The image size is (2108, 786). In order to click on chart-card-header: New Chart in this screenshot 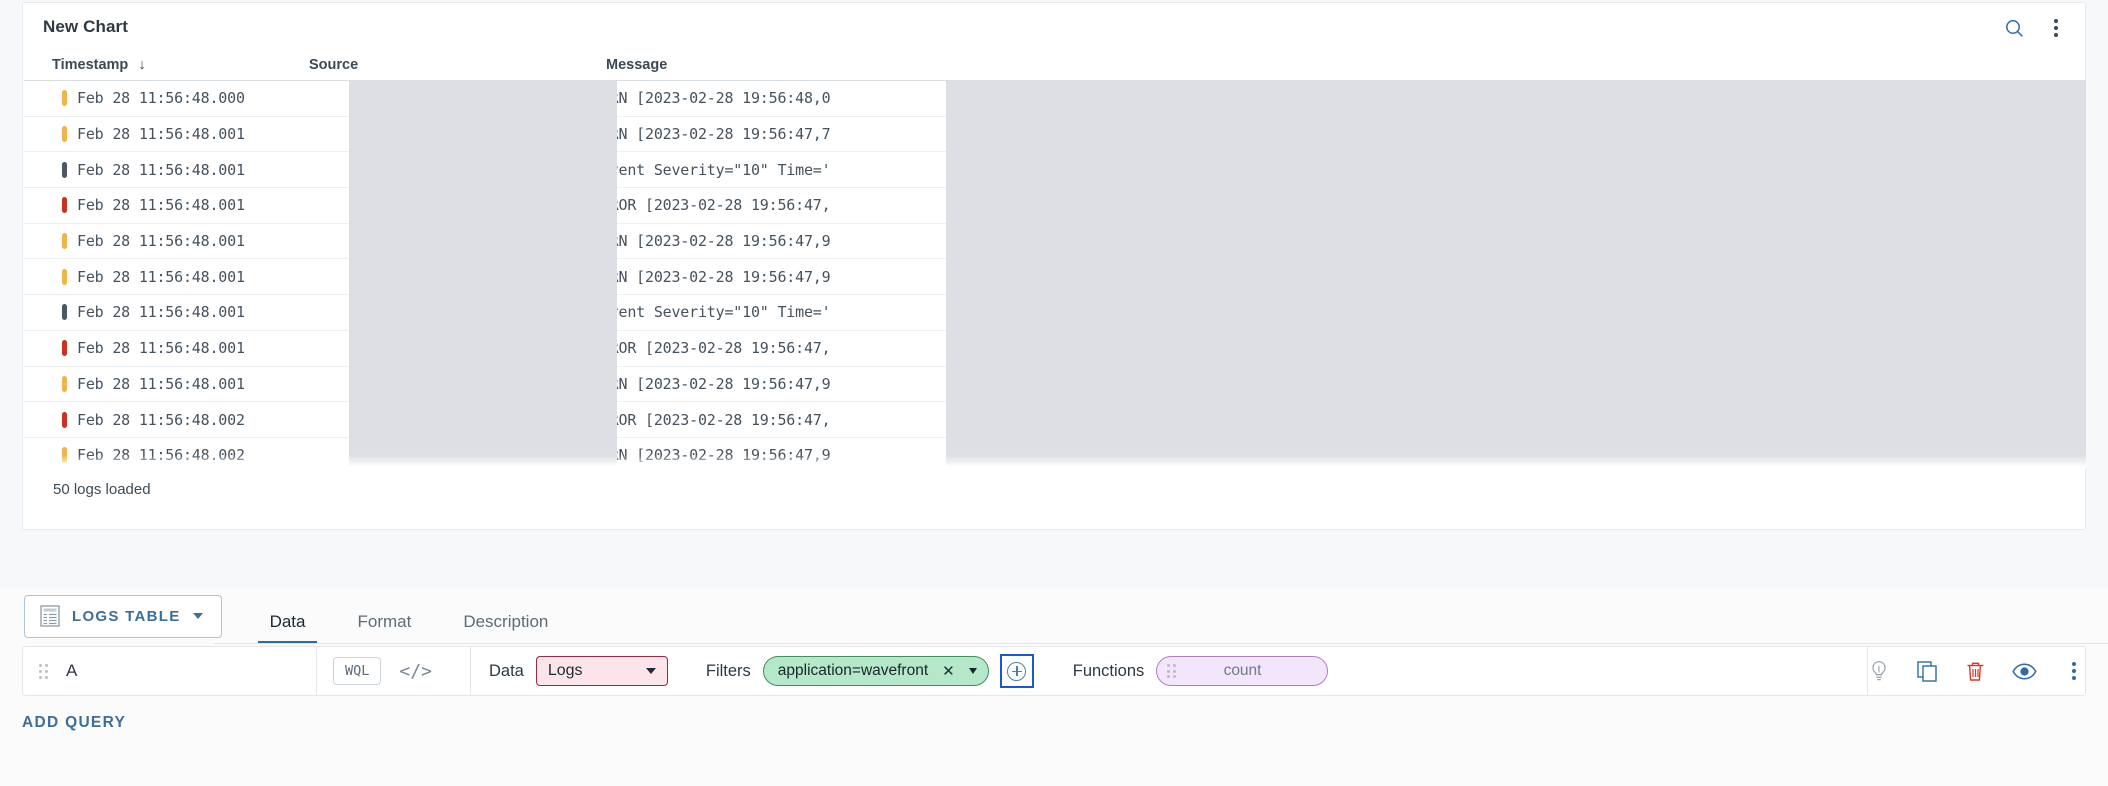, I will do `click(1054, 26)`.